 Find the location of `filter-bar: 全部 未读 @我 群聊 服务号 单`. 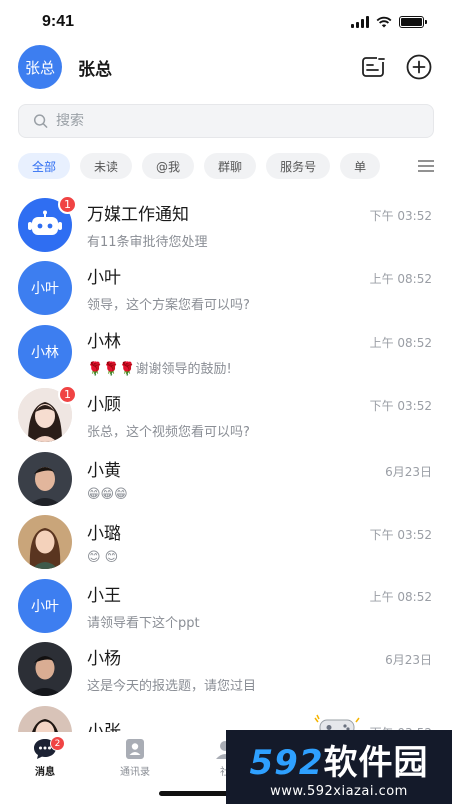

filter-bar: 全部 未读 @我 群聊 服务号 单 is located at coordinates (226, 166).